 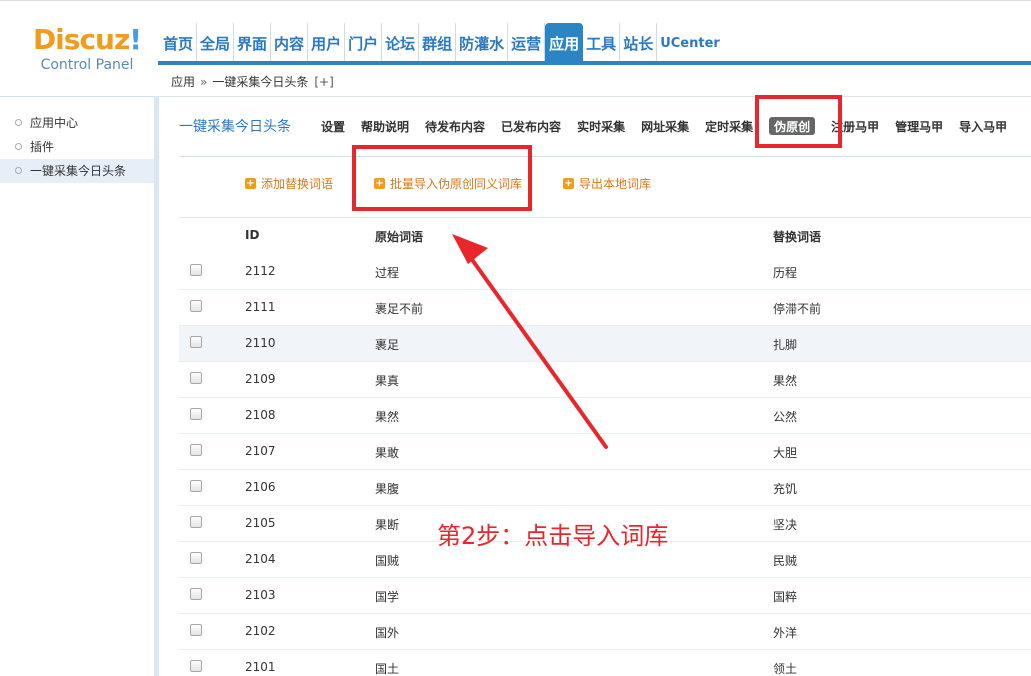 What do you see at coordinates (401, 43) in the screenshot?
I see `topnav-item: 论坛` at bounding box center [401, 43].